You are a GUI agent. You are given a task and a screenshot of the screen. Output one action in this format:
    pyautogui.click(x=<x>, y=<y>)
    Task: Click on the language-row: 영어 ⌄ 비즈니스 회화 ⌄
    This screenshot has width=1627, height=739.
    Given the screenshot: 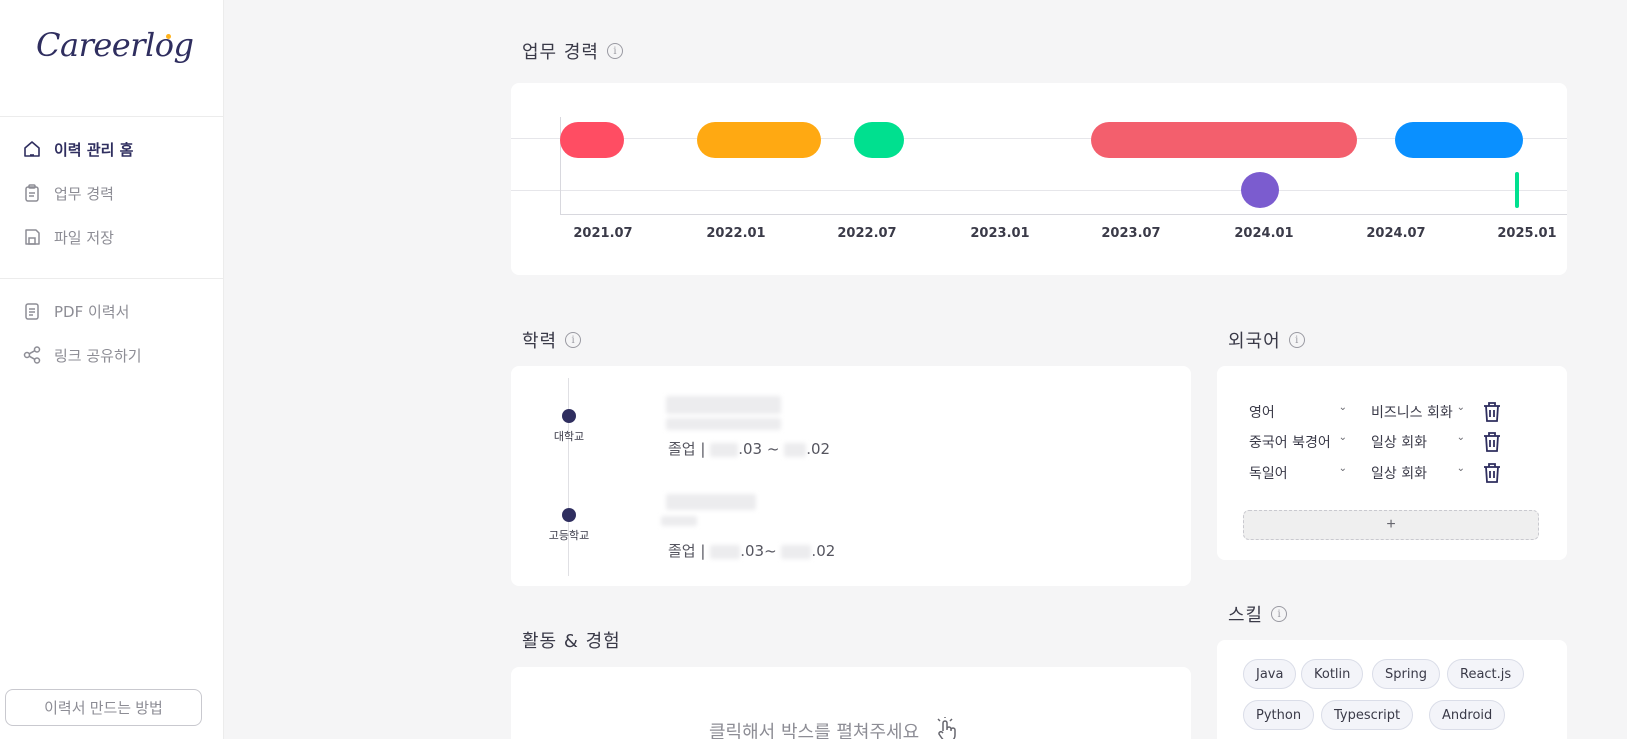 What is the action you would take?
    pyautogui.click(x=1376, y=412)
    